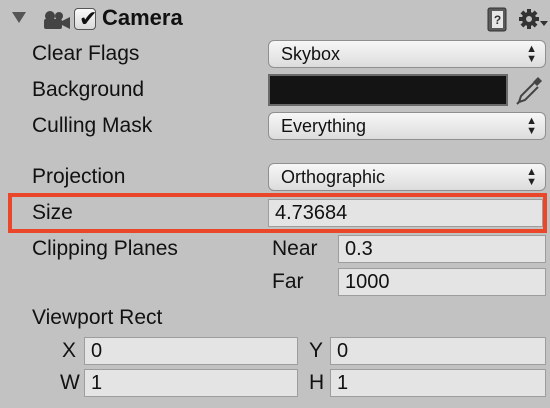 The height and width of the screenshot is (408, 550). Describe the element at coordinates (57, 20) in the screenshot. I see `camera-icon` at that location.